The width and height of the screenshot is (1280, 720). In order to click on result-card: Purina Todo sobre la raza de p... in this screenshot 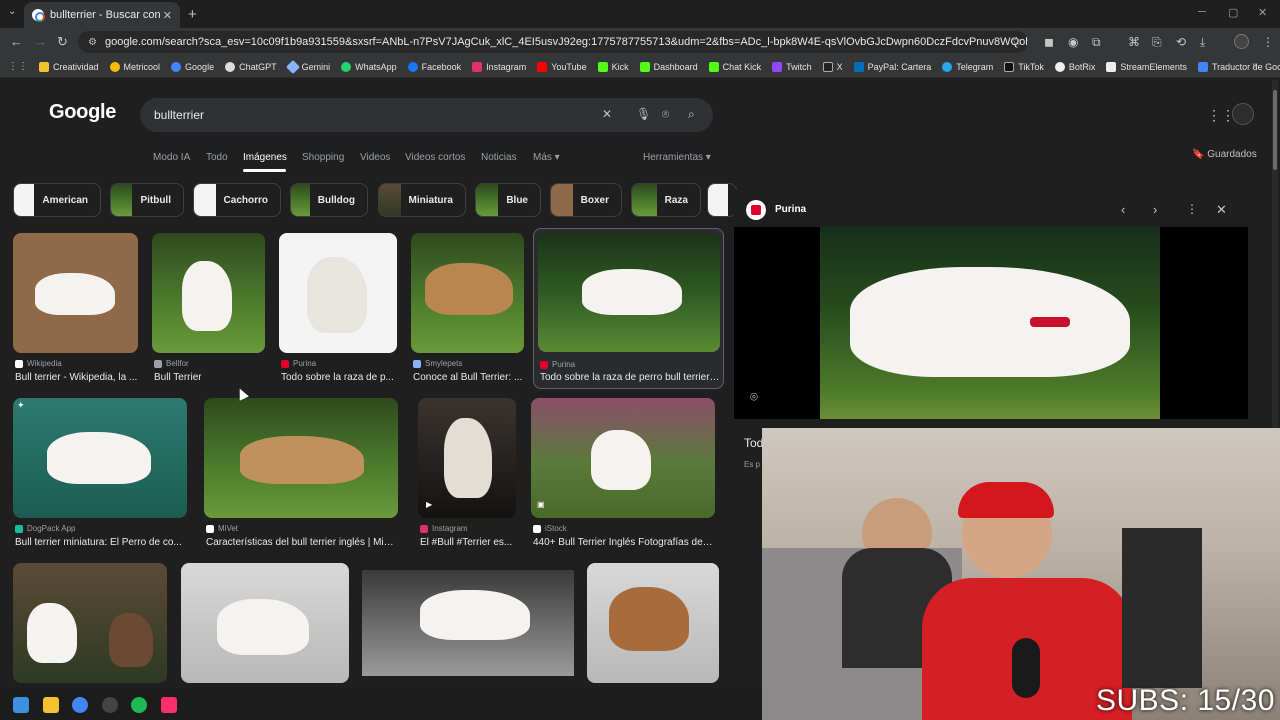, I will do `click(338, 310)`.